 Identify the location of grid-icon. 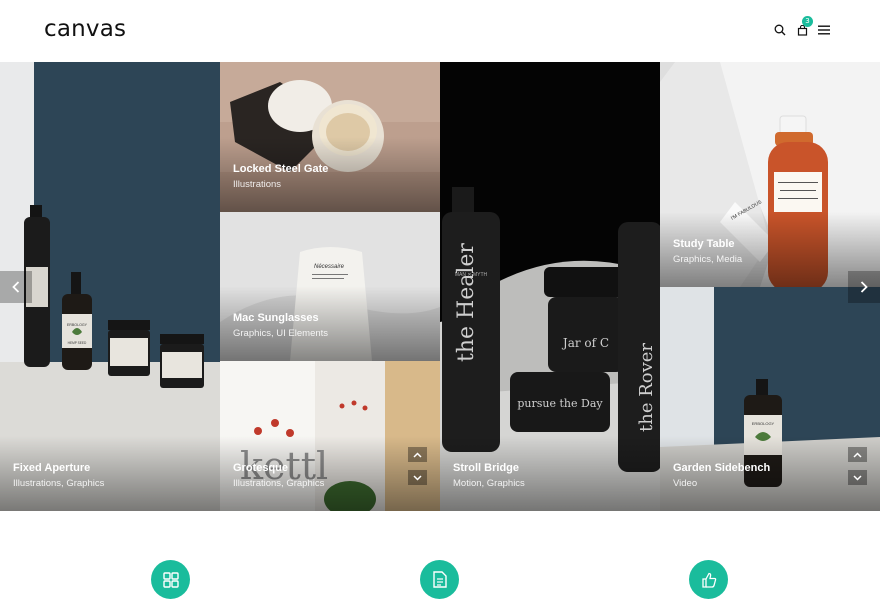
(170, 579).